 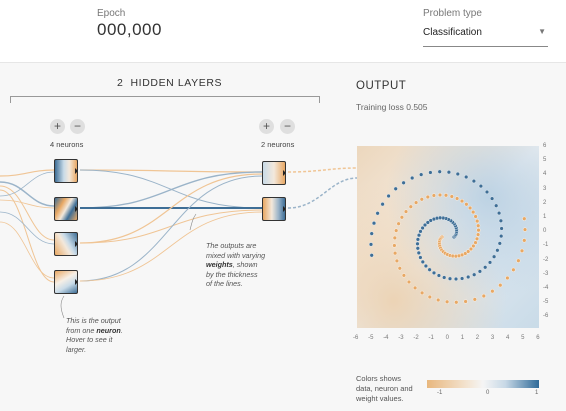 I want to click on y-tick-label: 4, so click(x=545, y=174).